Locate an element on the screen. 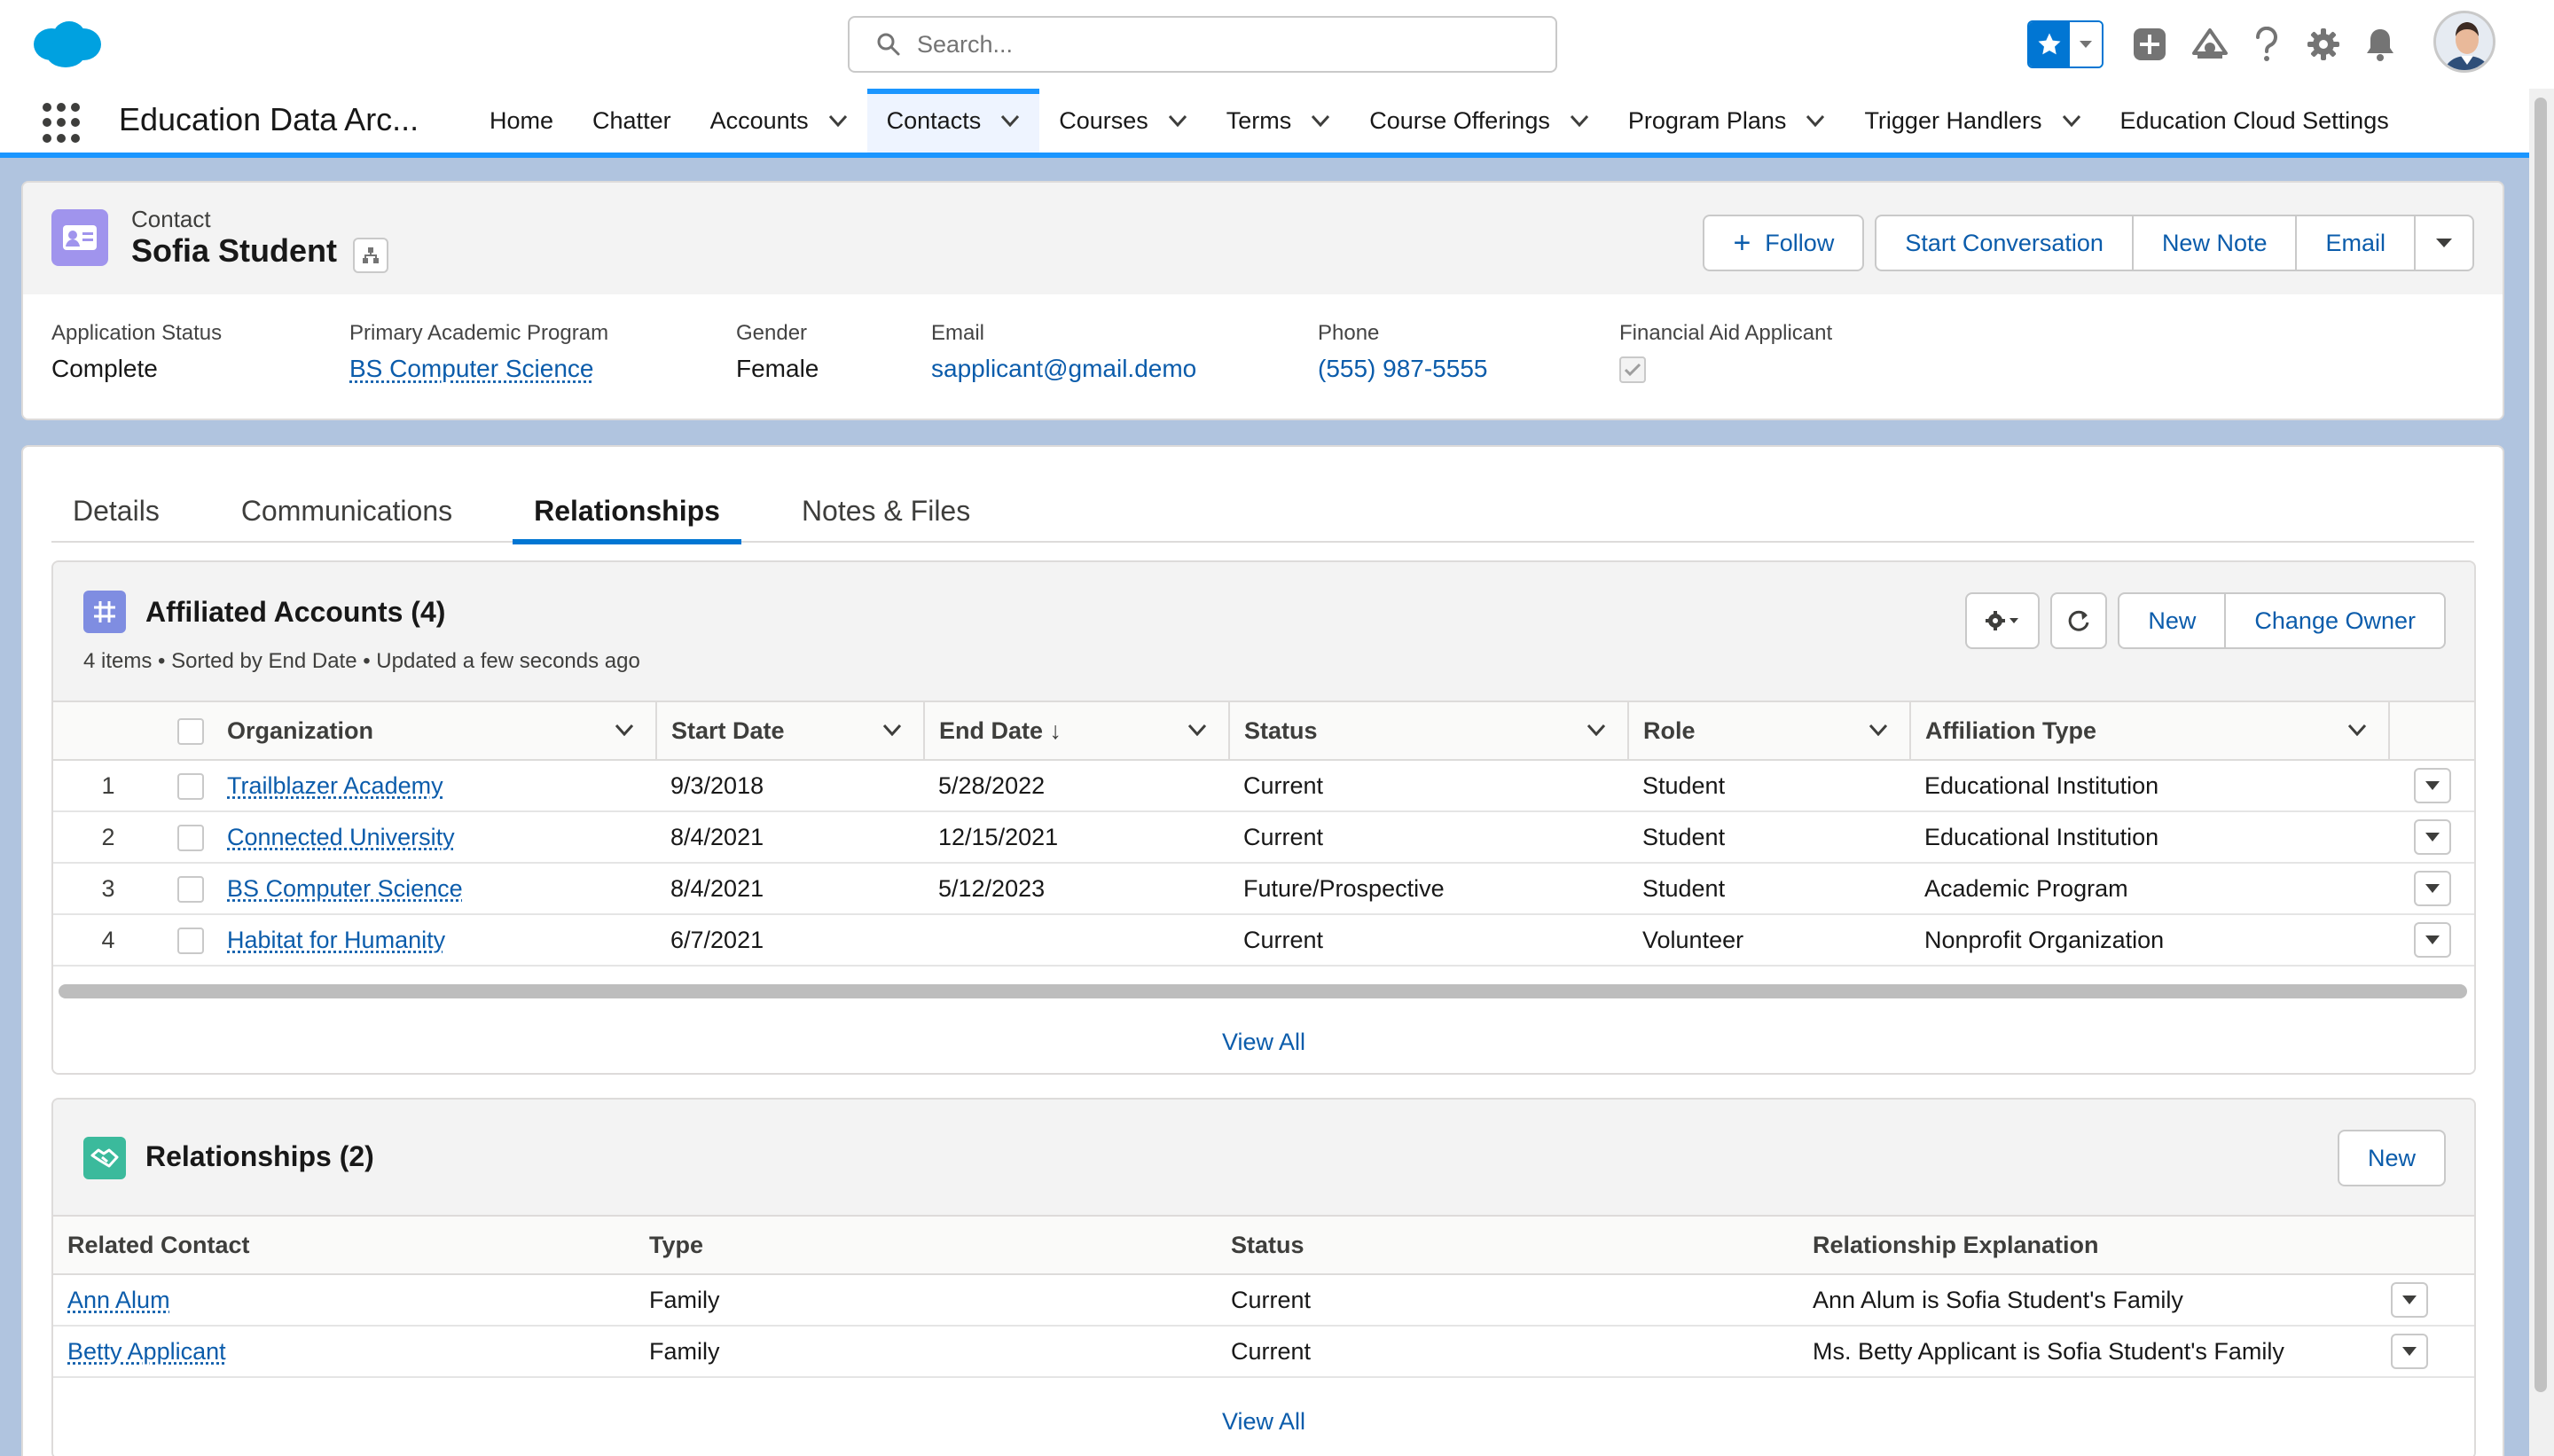  salesforce-cloud-logo is located at coordinates (65, 43).